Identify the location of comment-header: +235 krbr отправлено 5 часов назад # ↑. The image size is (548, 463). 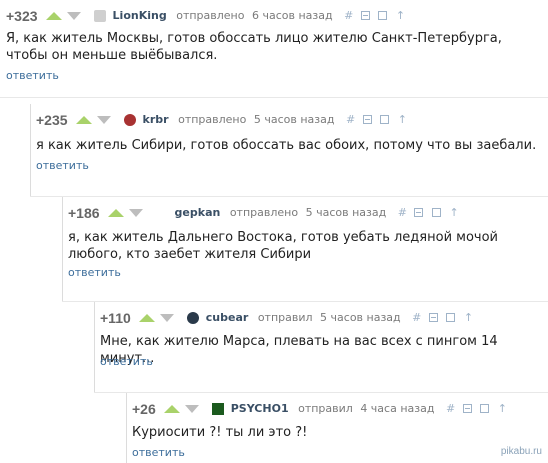
(221, 120).